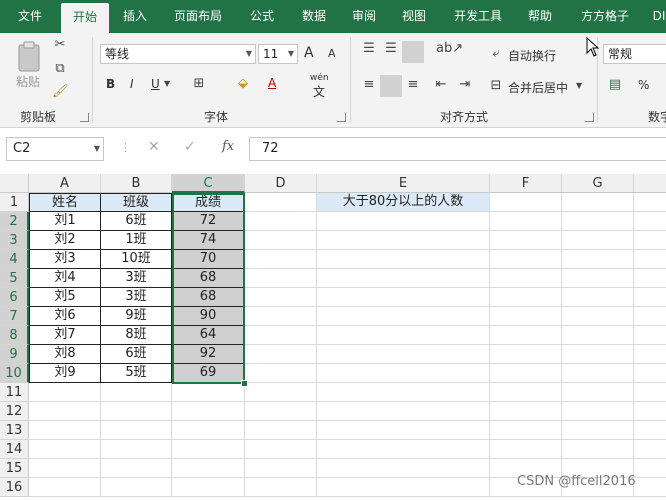 The height and width of the screenshot is (500, 666). Describe the element at coordinates (414, 16) in the screenshot. I see `tab-view: 视图` at that location.